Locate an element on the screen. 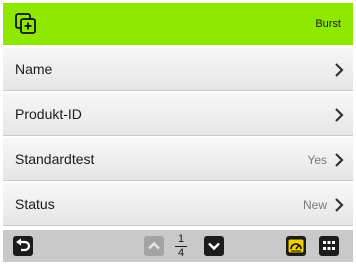 The width and height of the screenshot is (356, 265). chevron-up-icon is located at coordinates (154, 245).